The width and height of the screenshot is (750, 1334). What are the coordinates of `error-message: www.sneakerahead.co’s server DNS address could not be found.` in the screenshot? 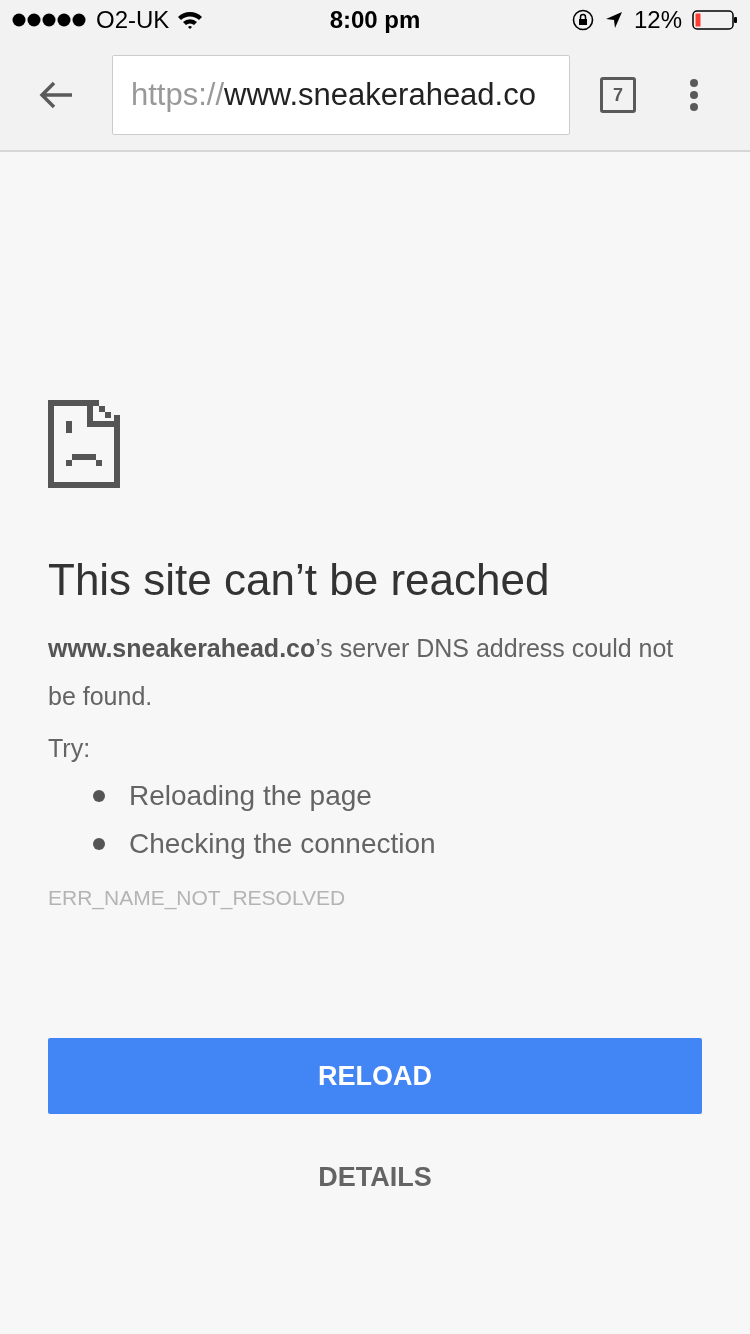 It's located at (361, 672).